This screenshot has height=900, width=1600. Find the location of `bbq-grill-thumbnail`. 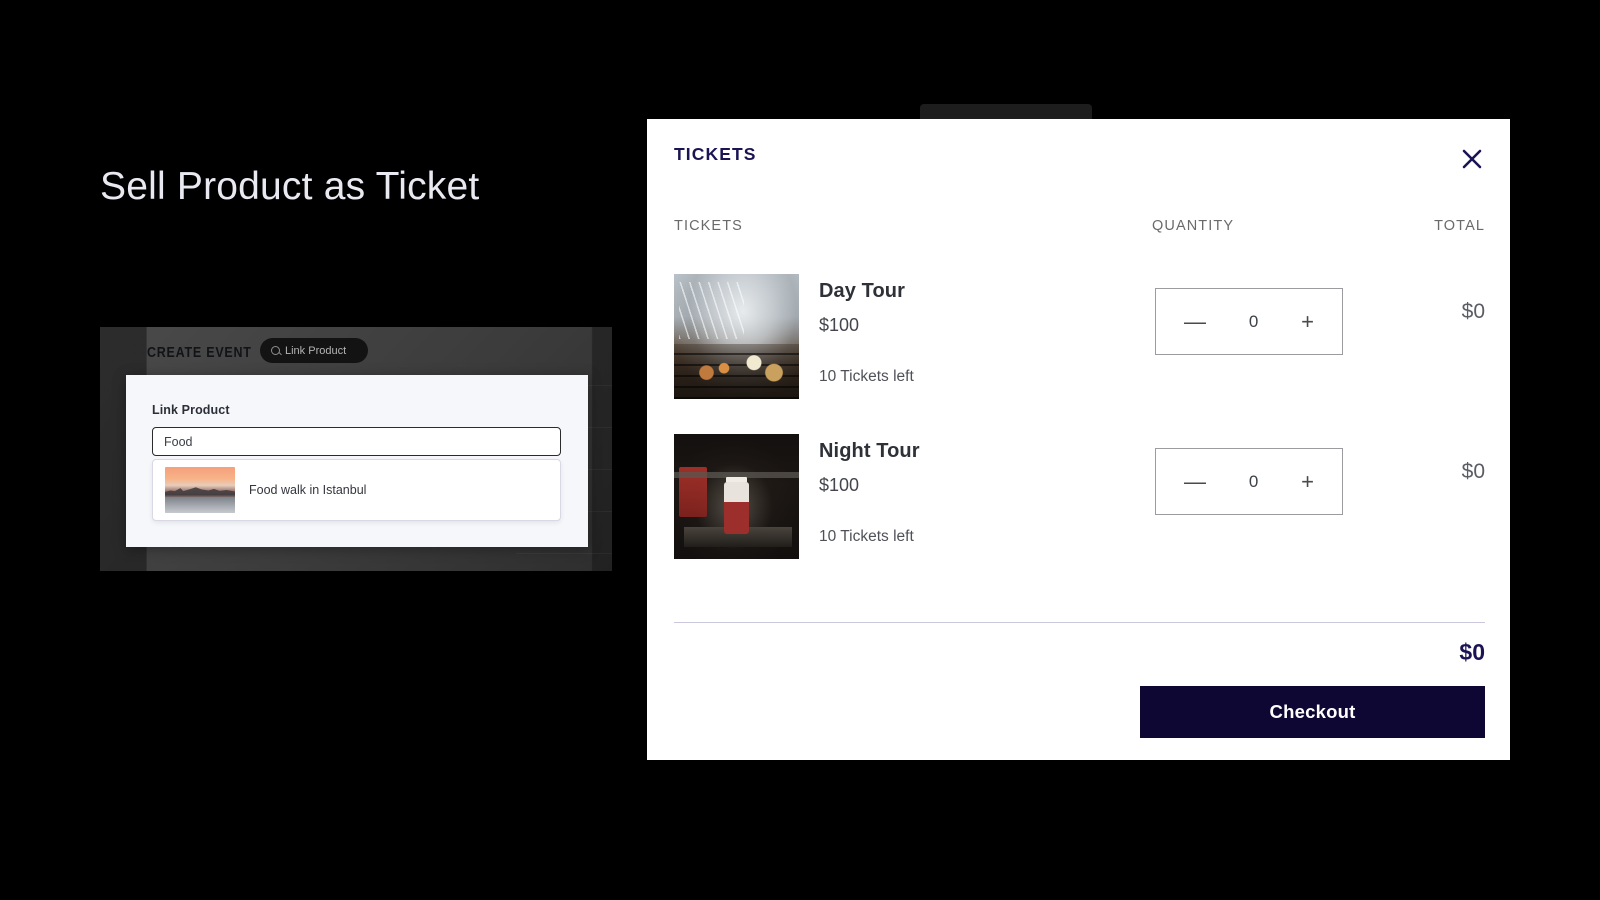

bbq-grill-thumbnail is located at coordinates (736, 336).